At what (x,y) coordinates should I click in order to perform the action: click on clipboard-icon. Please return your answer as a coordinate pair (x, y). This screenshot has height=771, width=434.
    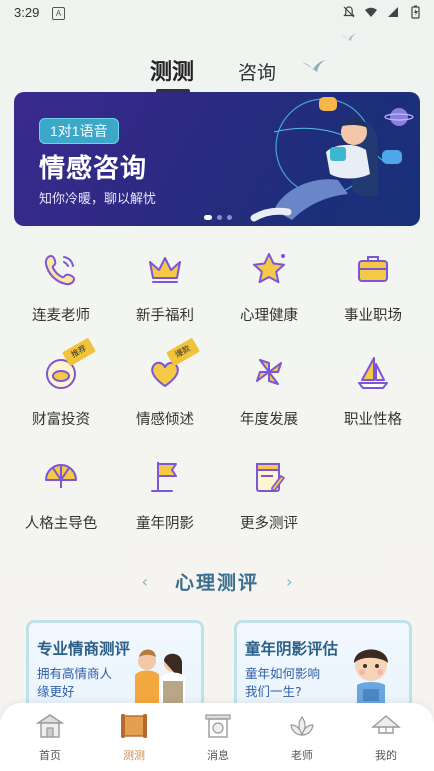
    Looking at the image, I should click on (271, 477).